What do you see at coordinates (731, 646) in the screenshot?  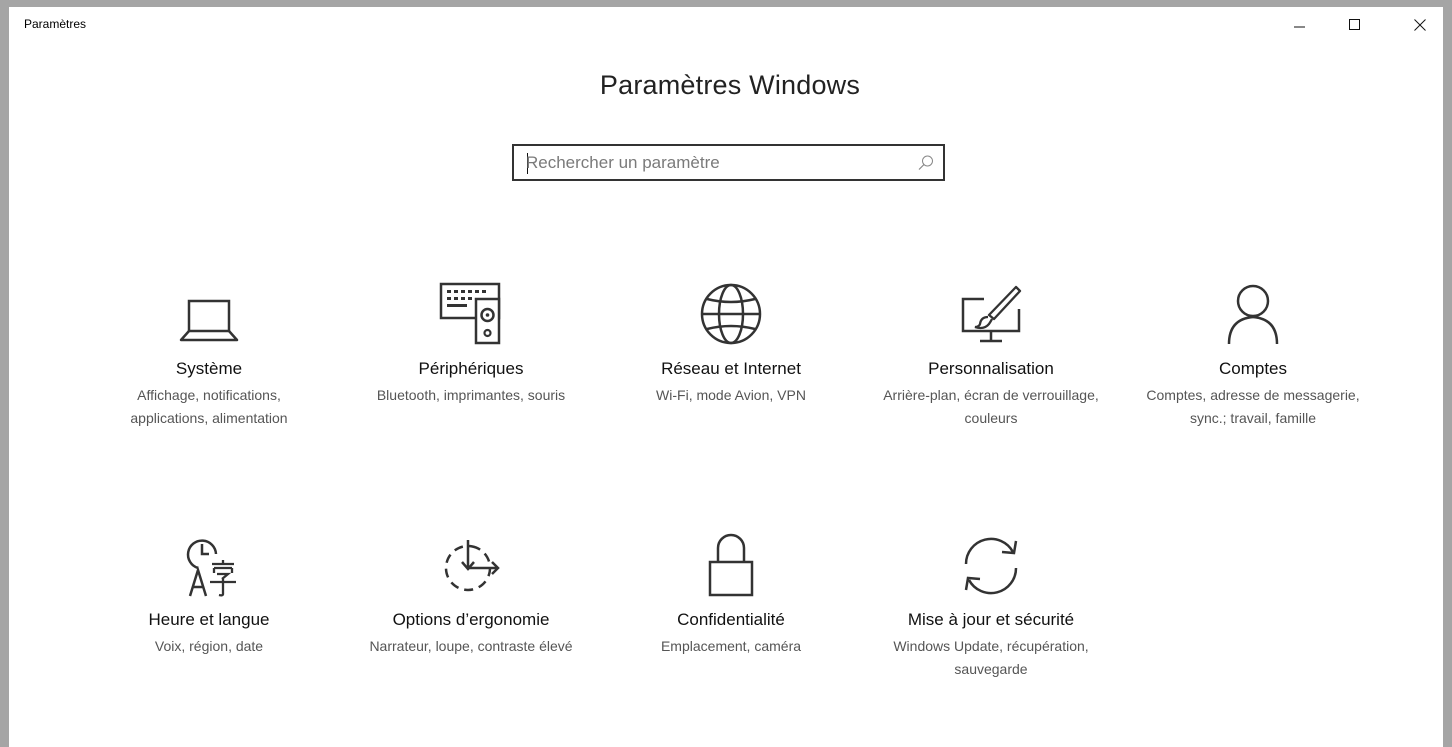 I see `category-description: Emplacement, caméra` at bounding box center [731, 646].